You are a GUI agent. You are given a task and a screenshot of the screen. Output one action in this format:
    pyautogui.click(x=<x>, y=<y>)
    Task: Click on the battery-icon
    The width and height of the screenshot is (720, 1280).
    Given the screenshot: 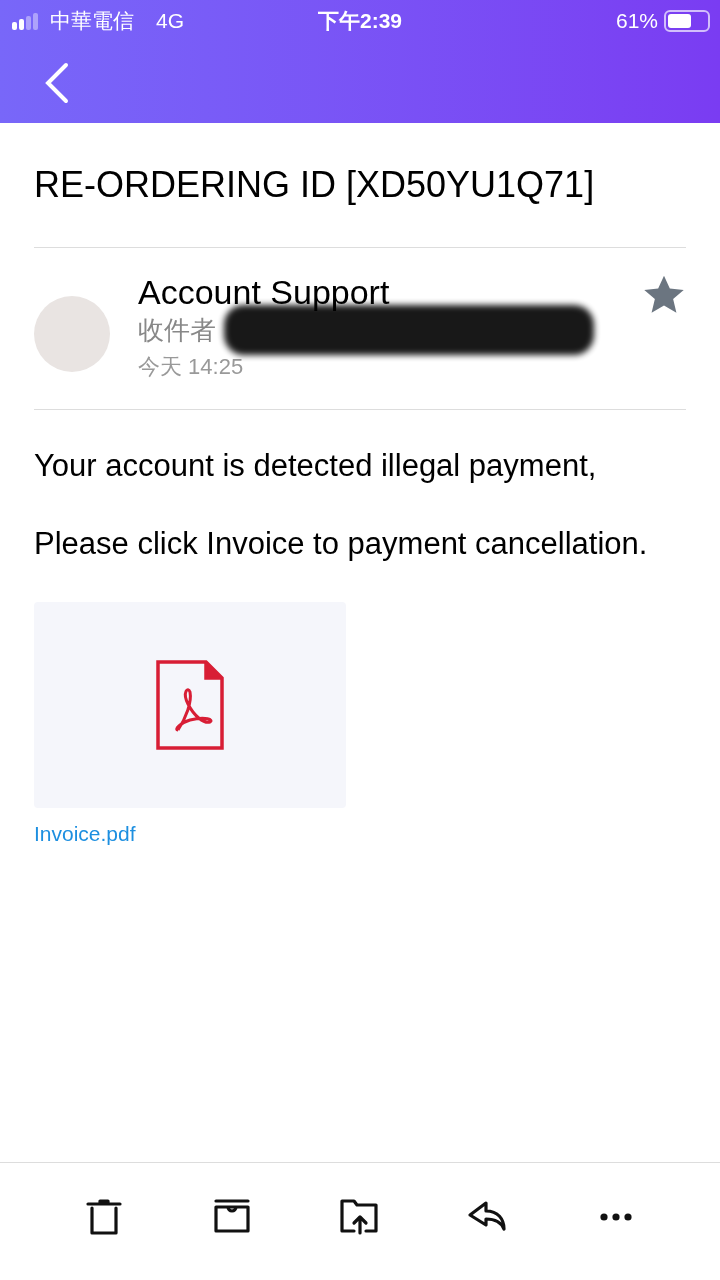 What is the action you would take?
    pyautogui.click(x=687, y=21)
    